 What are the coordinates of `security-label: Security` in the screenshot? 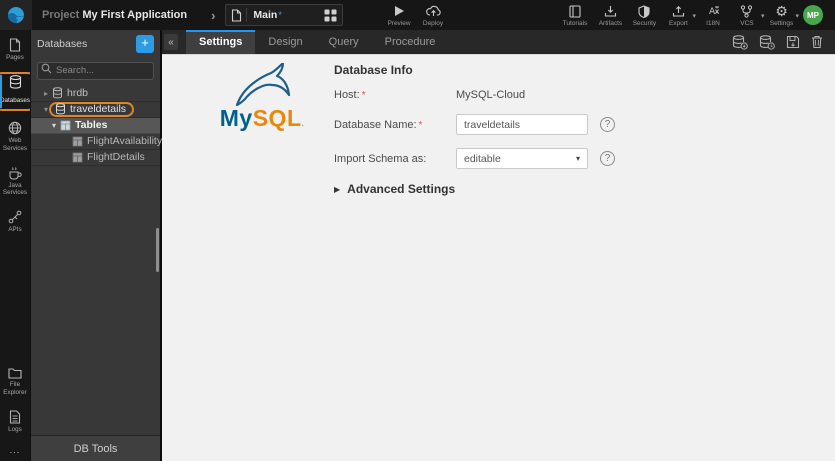 It's located at (644, 23).